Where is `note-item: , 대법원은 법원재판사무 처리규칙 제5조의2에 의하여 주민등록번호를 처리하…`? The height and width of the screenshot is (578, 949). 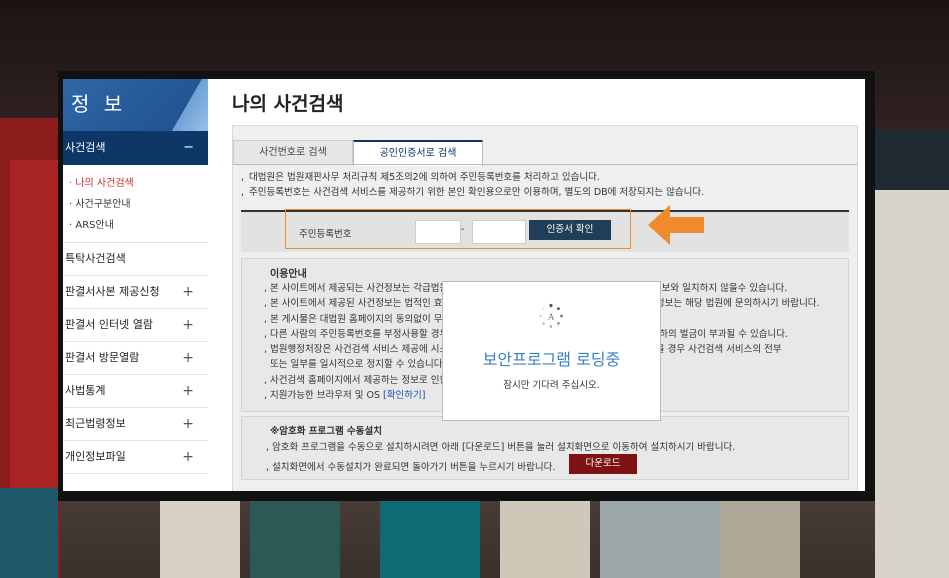 note-item: , 대법원은 법원재판사무 처리규칙 제5조의2에 의하여 주민등록번호를 처리하… is located at coordinates (420, 177).